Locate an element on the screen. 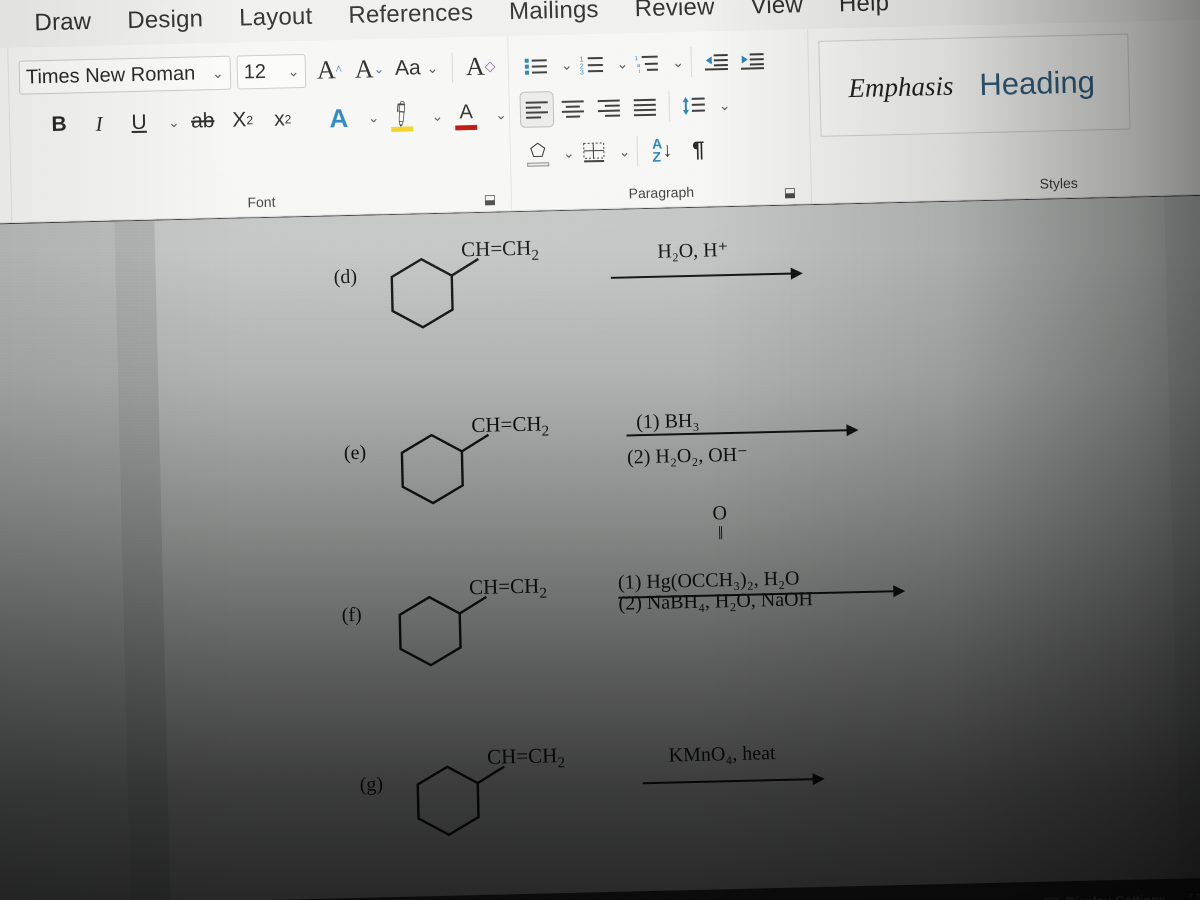 Image resolution: width=1200 pixels, height=900 pixels. font-dialog-launcher-icon: ⬓ is located at coordinates (490, 198).